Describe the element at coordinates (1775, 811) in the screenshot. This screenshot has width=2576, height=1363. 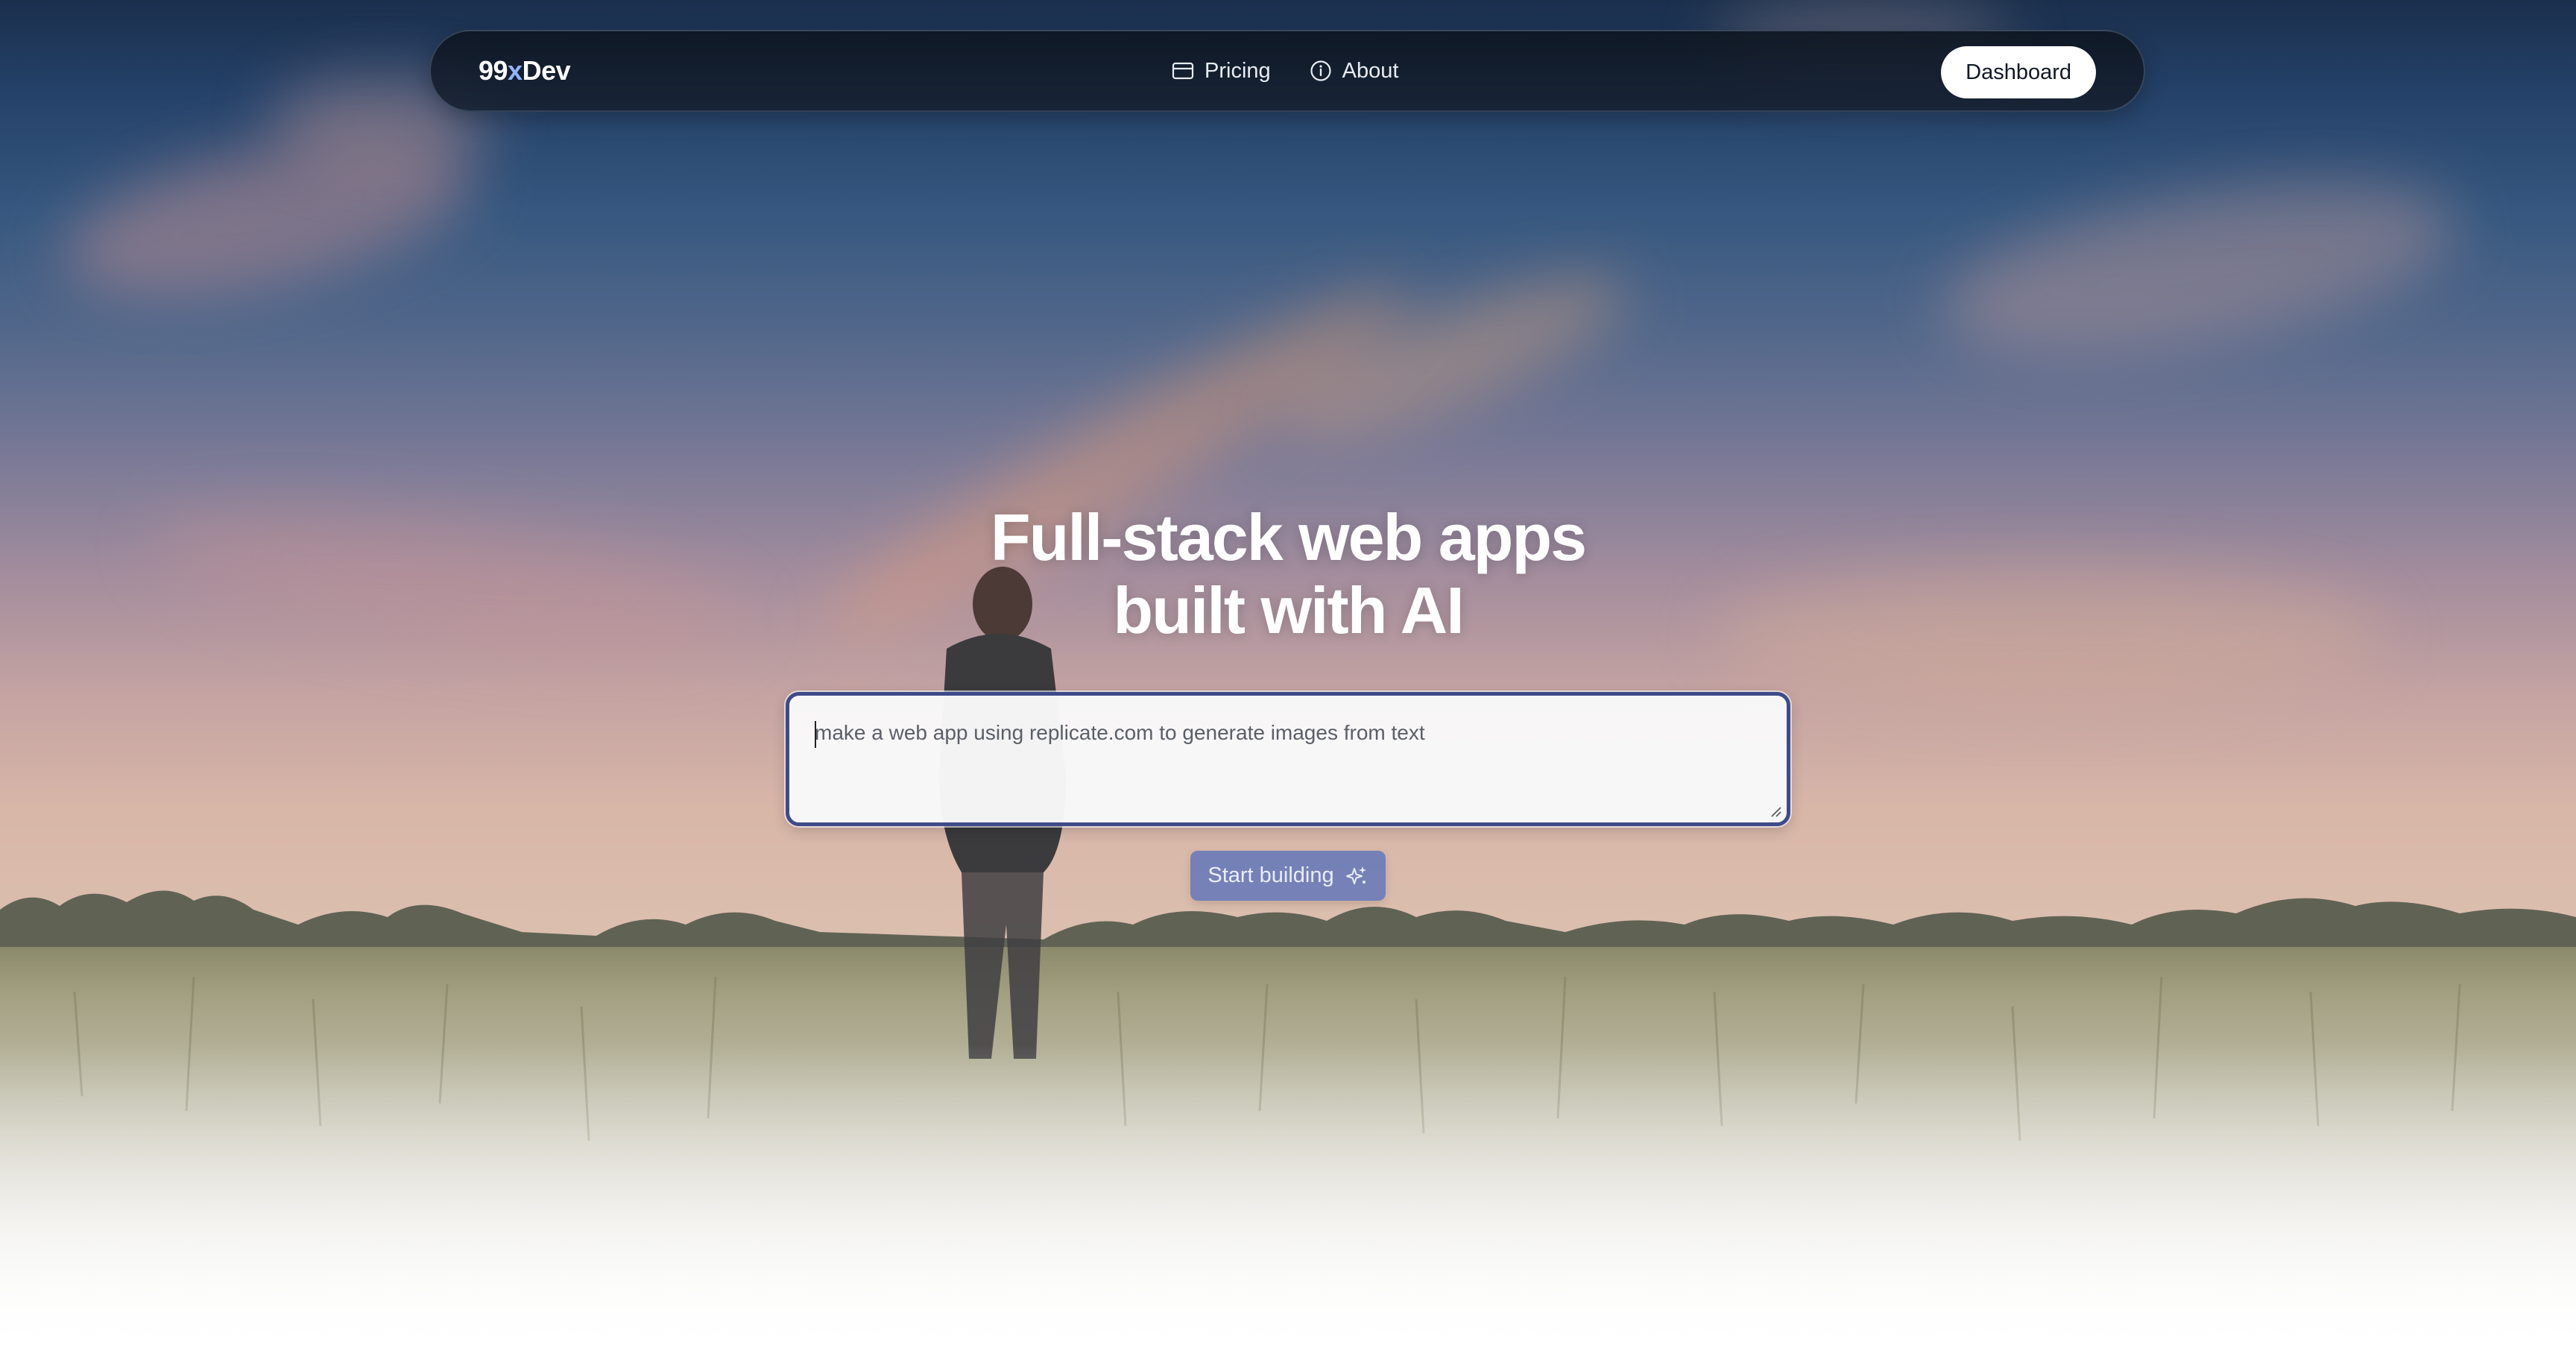
I see `resize-handle-icon` at that location.